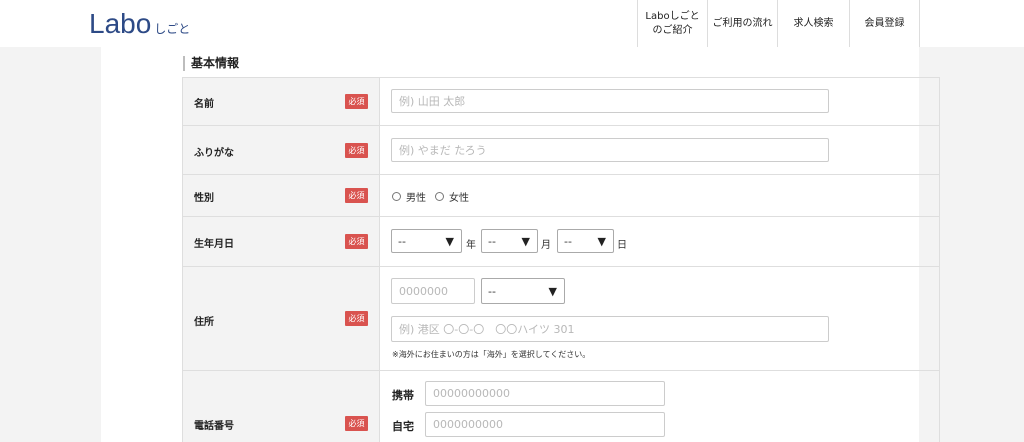 The width and height of the screenshot is (1024, 442). I want to click on gender-option-female-label: 女性, so click(459, 198).